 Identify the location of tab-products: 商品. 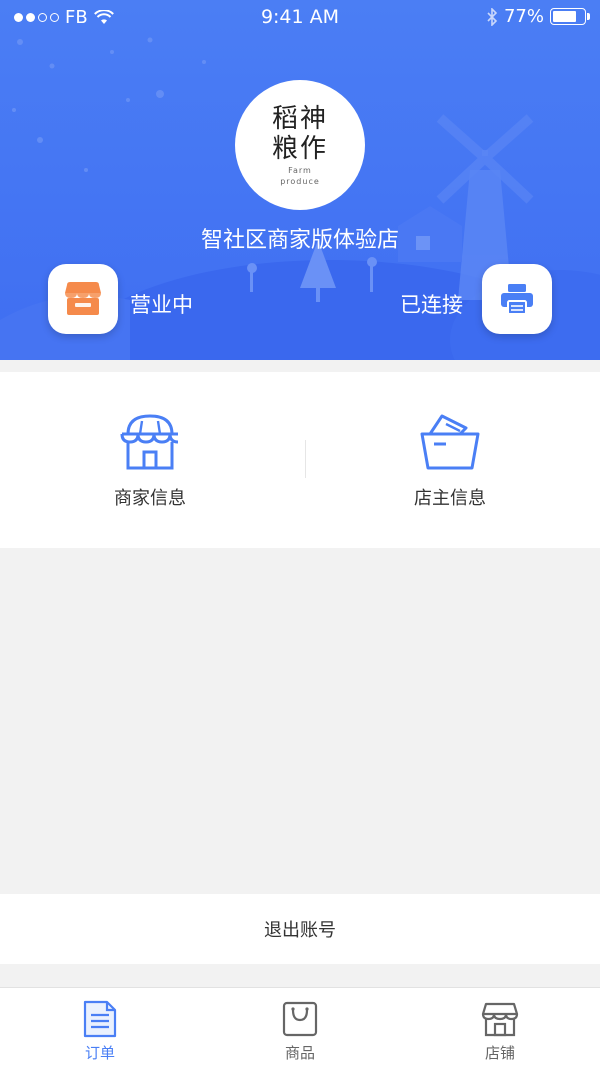
(300, 1027).